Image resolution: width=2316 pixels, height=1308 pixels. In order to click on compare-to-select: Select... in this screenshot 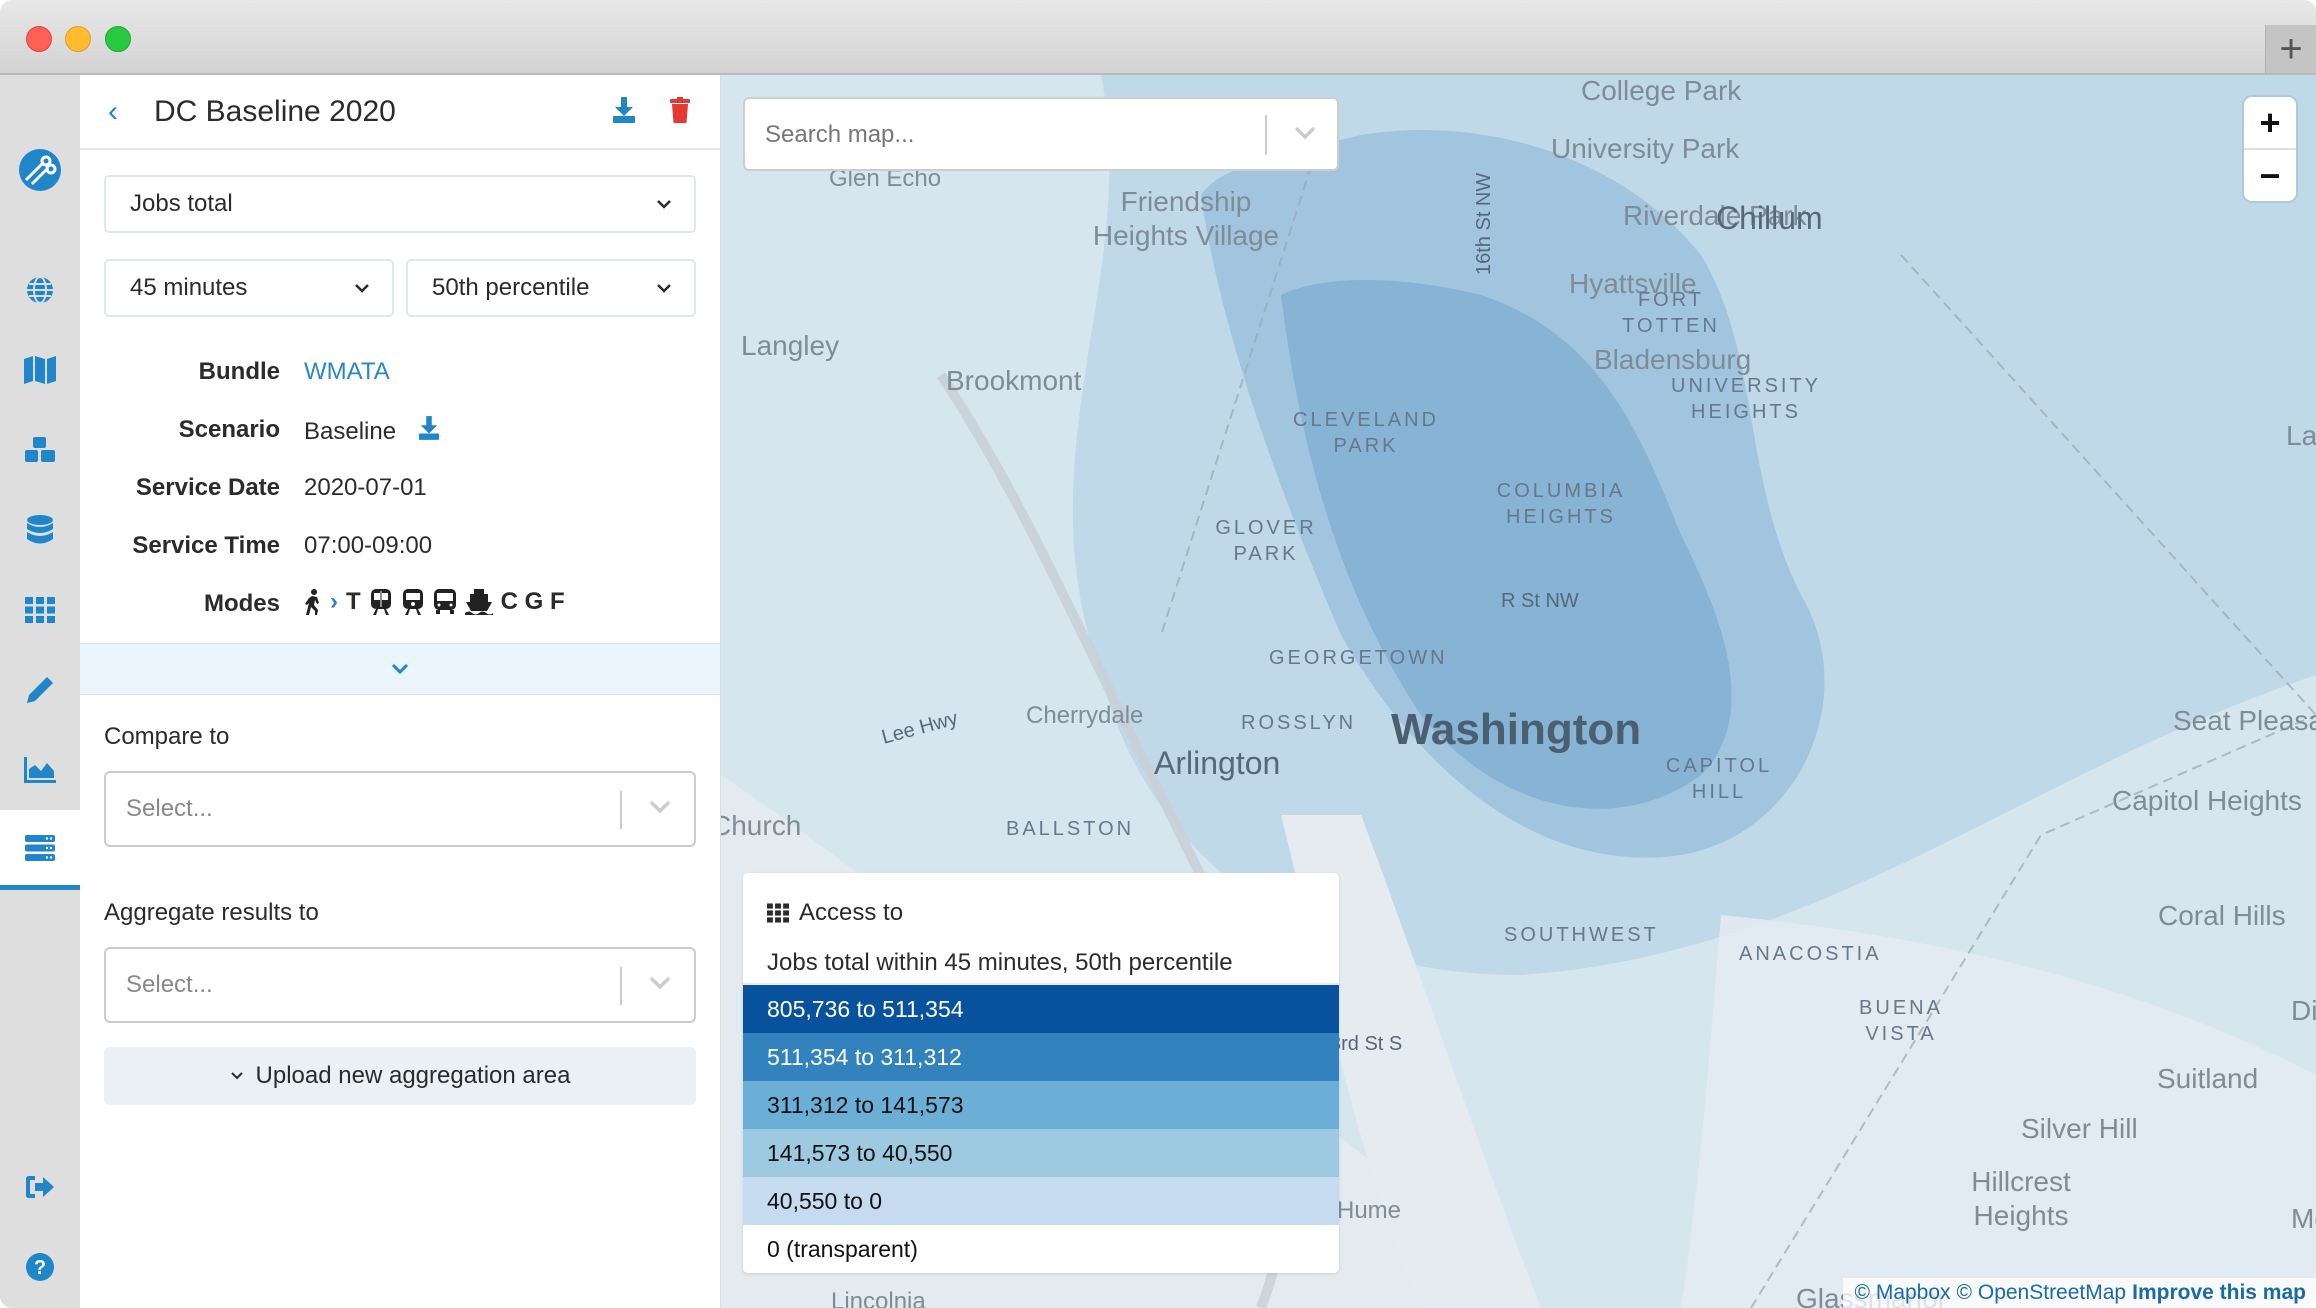, I will do `click(400, 809)`.